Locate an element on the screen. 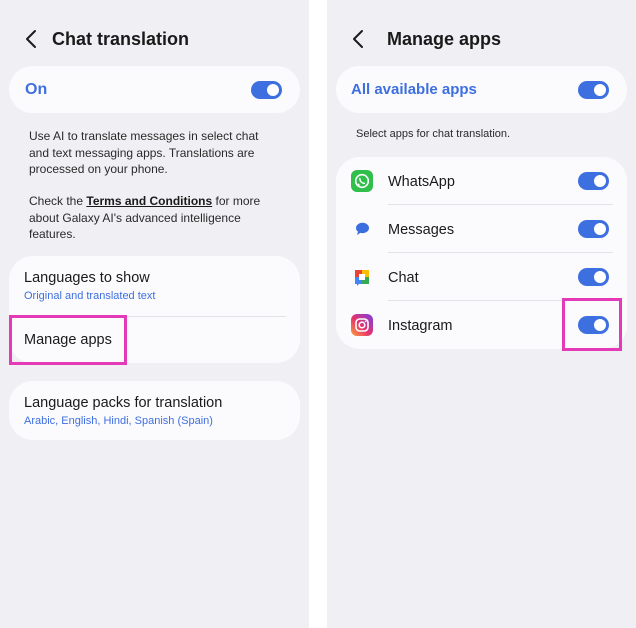 Image resolution: width=636 pixels, height=628 pixels. header: Chat translation is located at coordinates (103, 39).